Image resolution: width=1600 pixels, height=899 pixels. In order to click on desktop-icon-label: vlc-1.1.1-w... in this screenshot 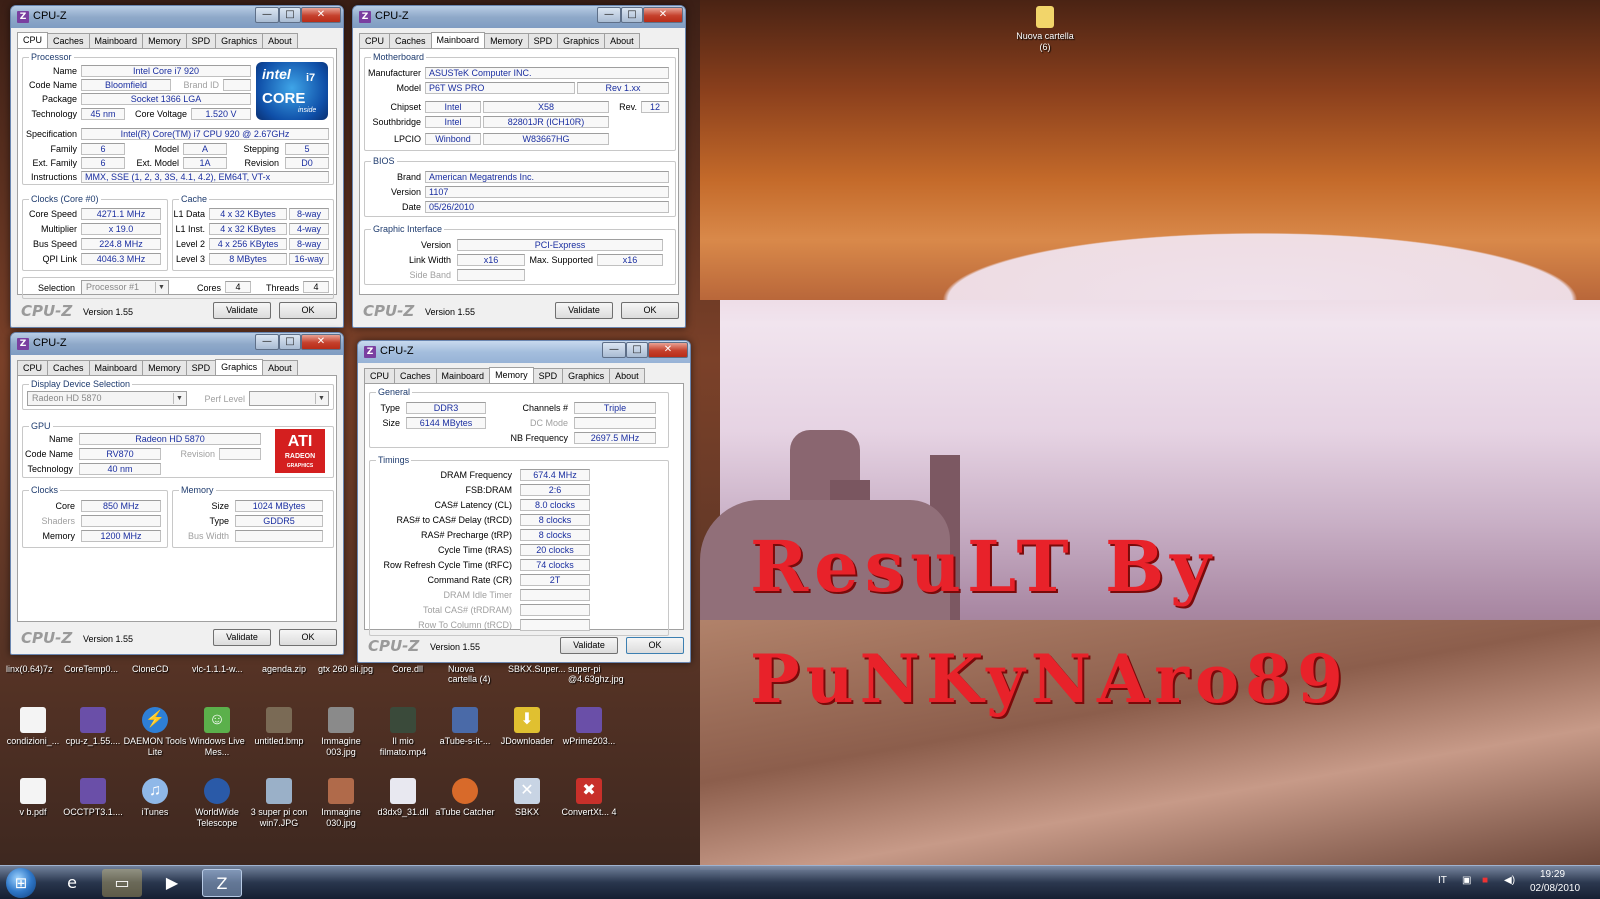, I will do `click(217, 669)`.